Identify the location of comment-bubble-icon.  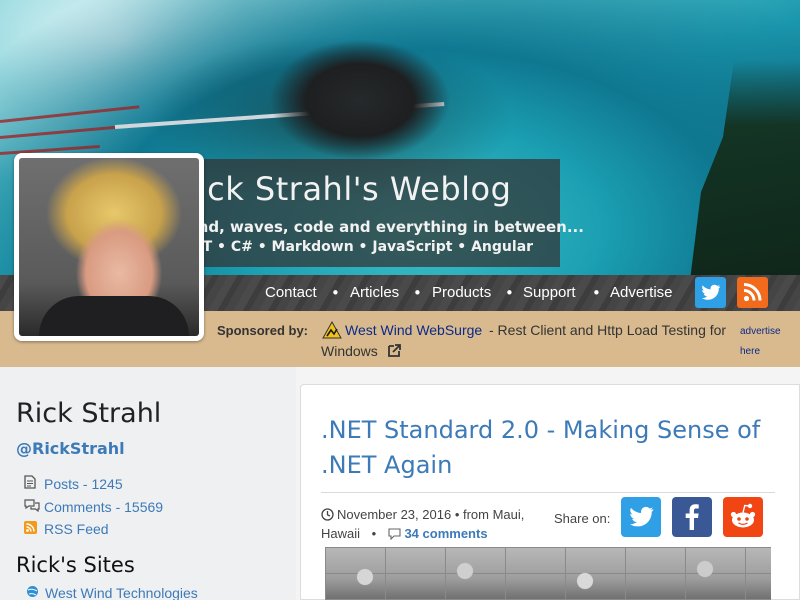
(394, 535).